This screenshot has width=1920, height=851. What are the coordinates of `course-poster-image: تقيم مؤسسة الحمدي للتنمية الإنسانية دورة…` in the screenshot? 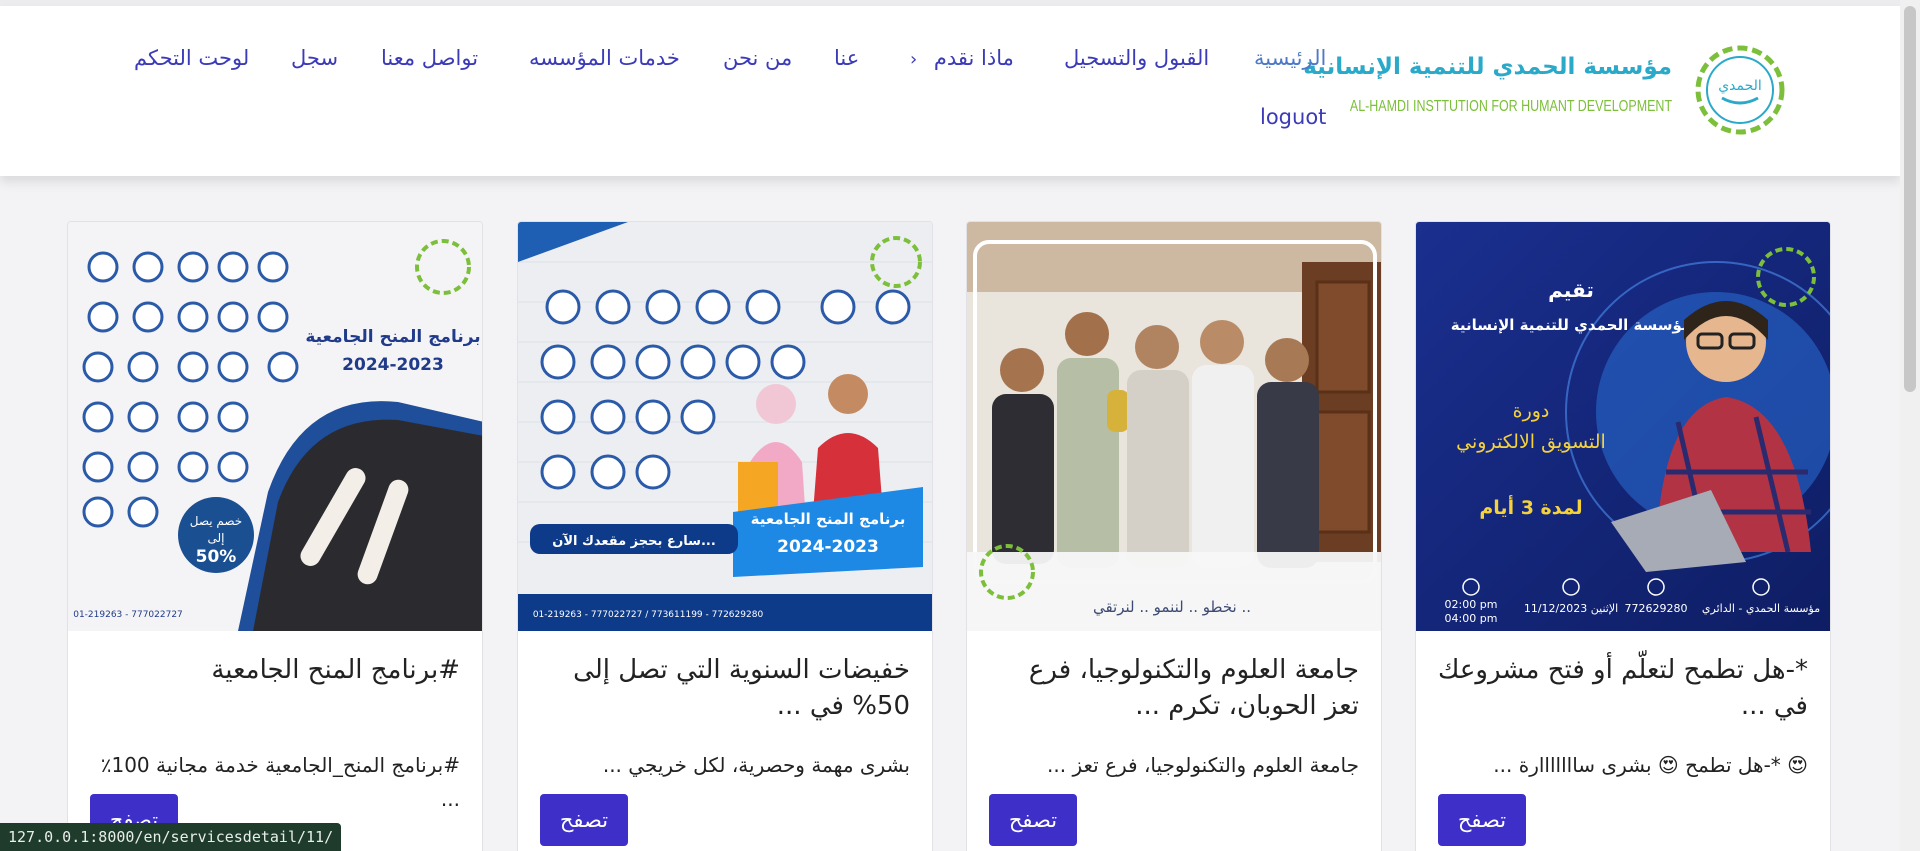 It's located at (1623, 426).